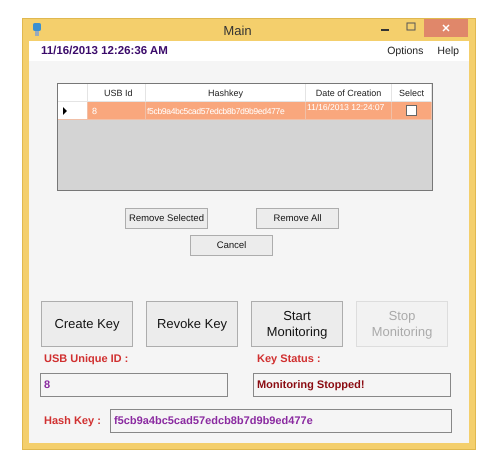 Image resolution: width=482 pixels, height=466 pixels. What do you see at coordinates (345, 107) in the screenshot?
I see `table-cell: 11/16/2013 12:24:07` at bounding box center [345, 107].